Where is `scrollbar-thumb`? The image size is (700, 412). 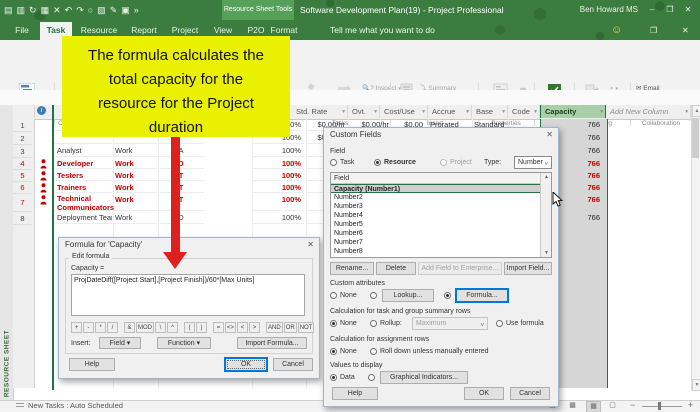
scrollbar-thumb is located at coordinates (695, 138).